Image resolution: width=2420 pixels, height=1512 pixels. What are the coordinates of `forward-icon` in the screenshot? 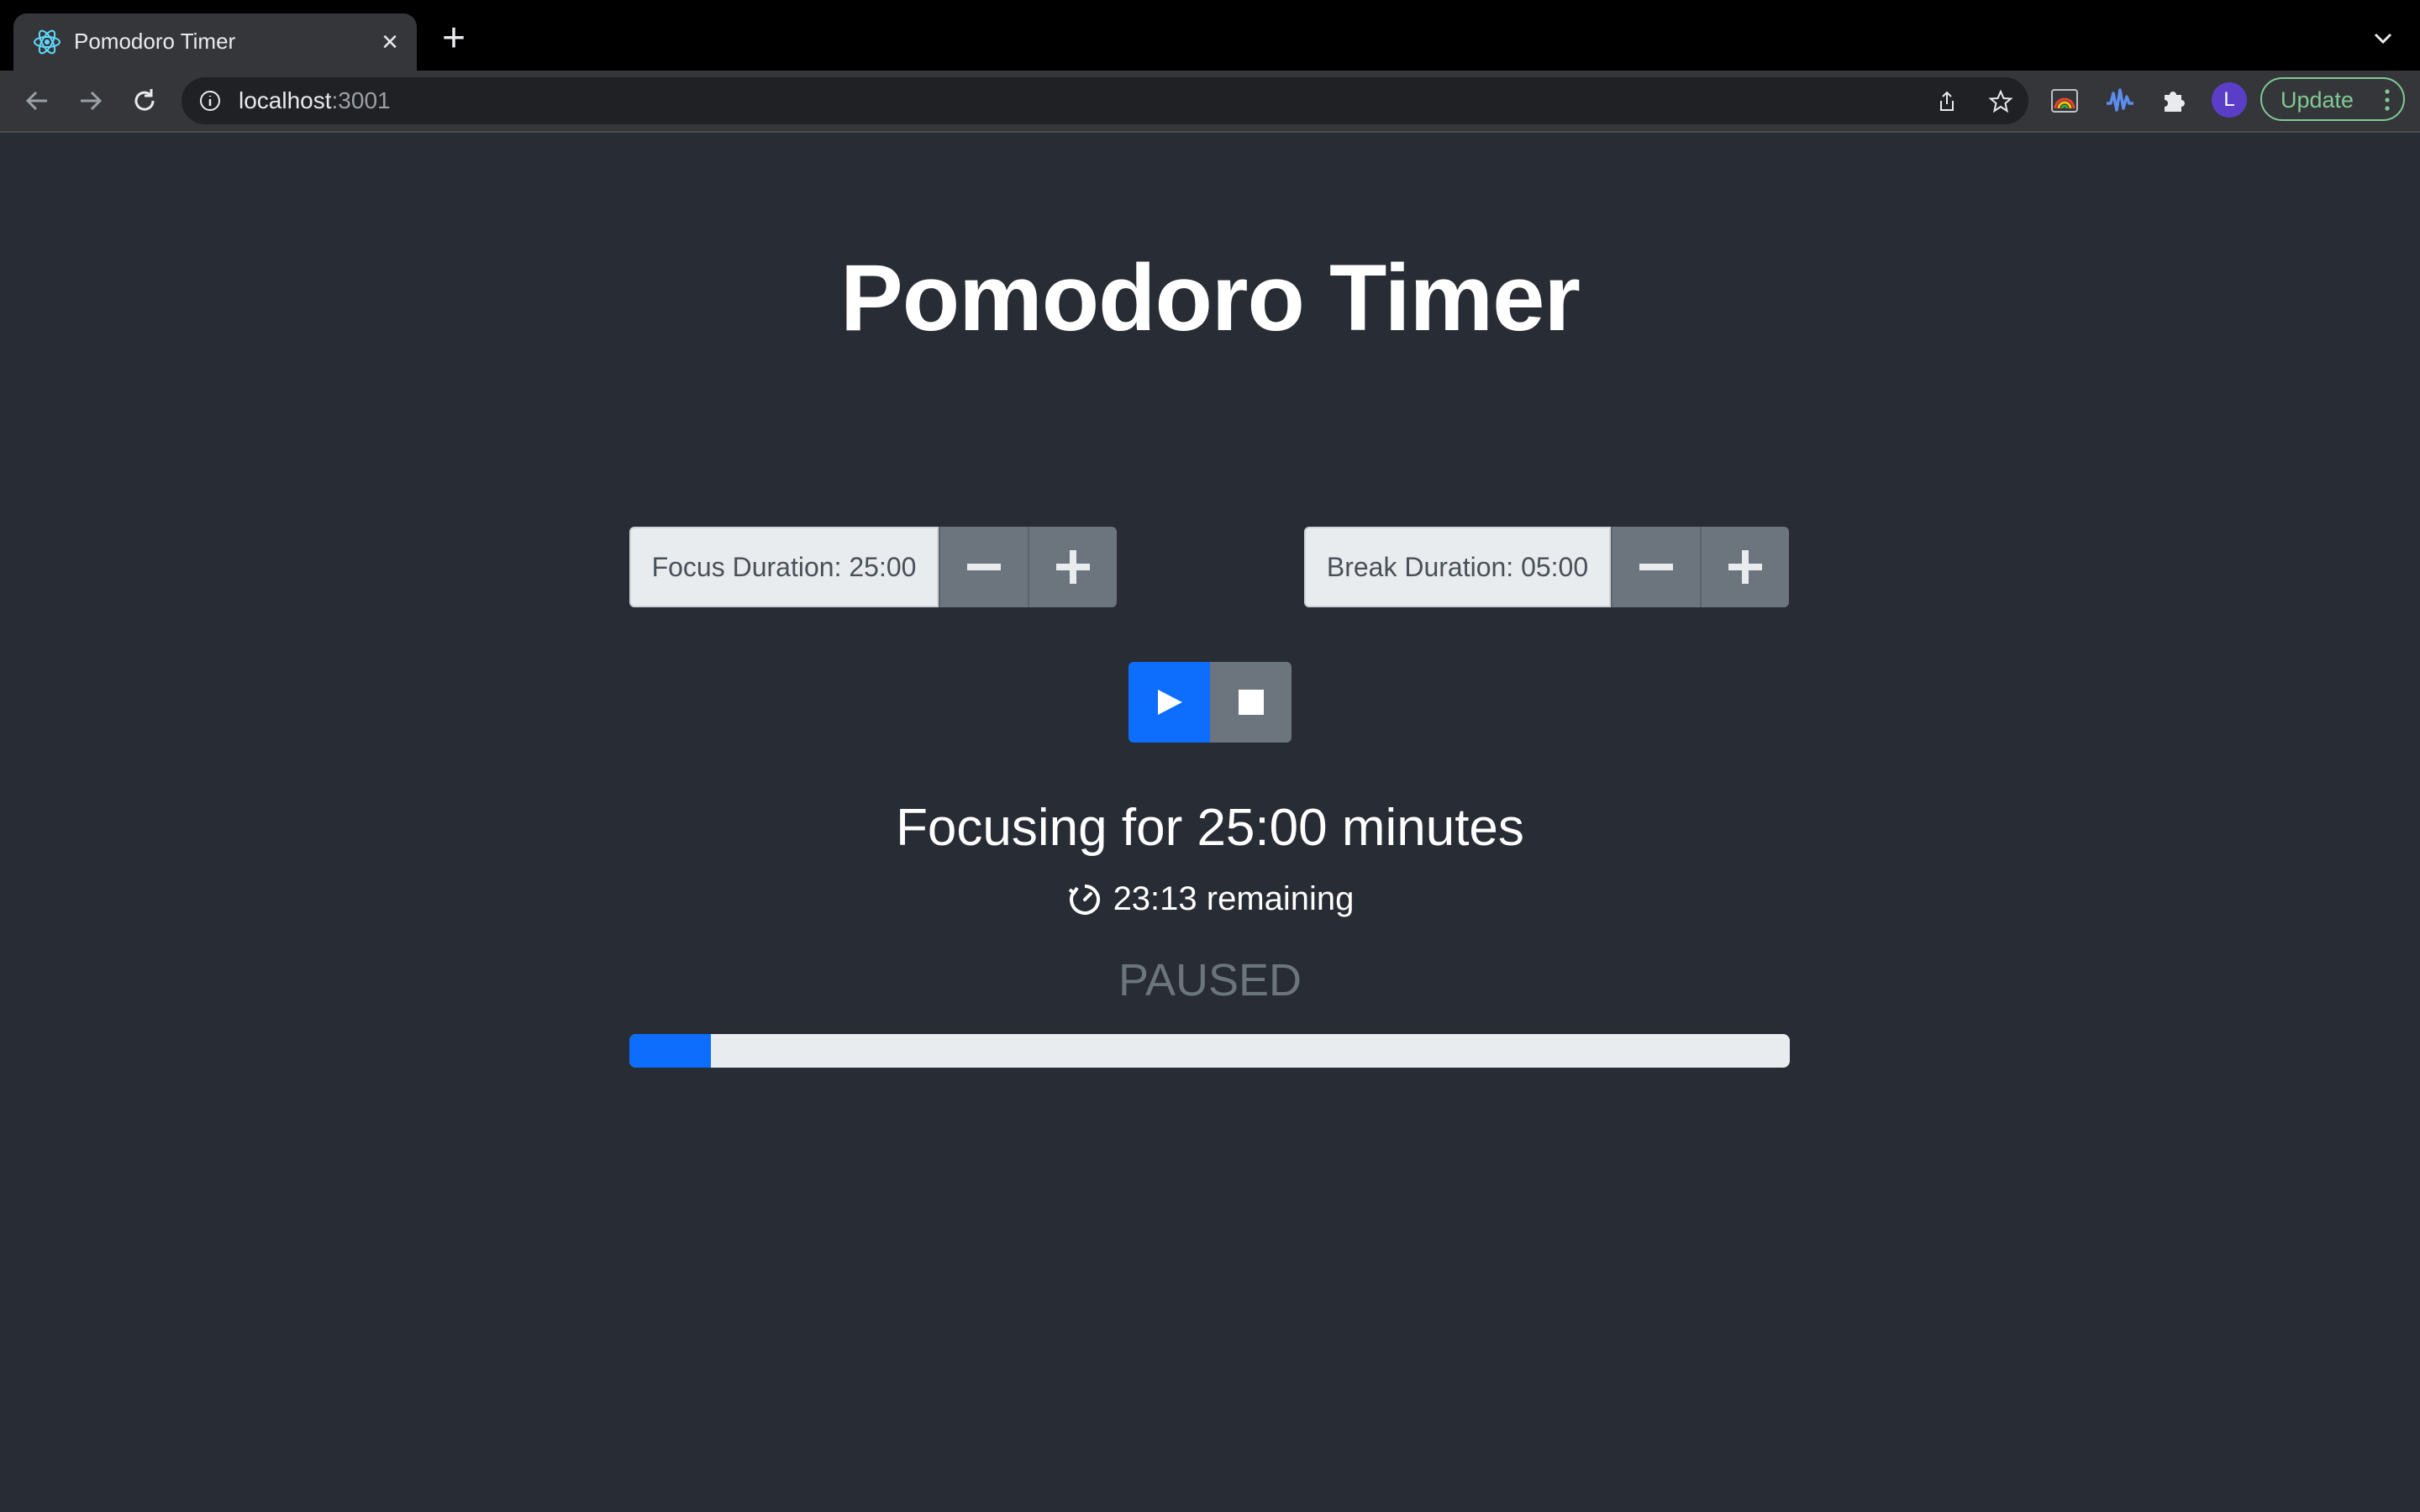 It's located at (90, 100).